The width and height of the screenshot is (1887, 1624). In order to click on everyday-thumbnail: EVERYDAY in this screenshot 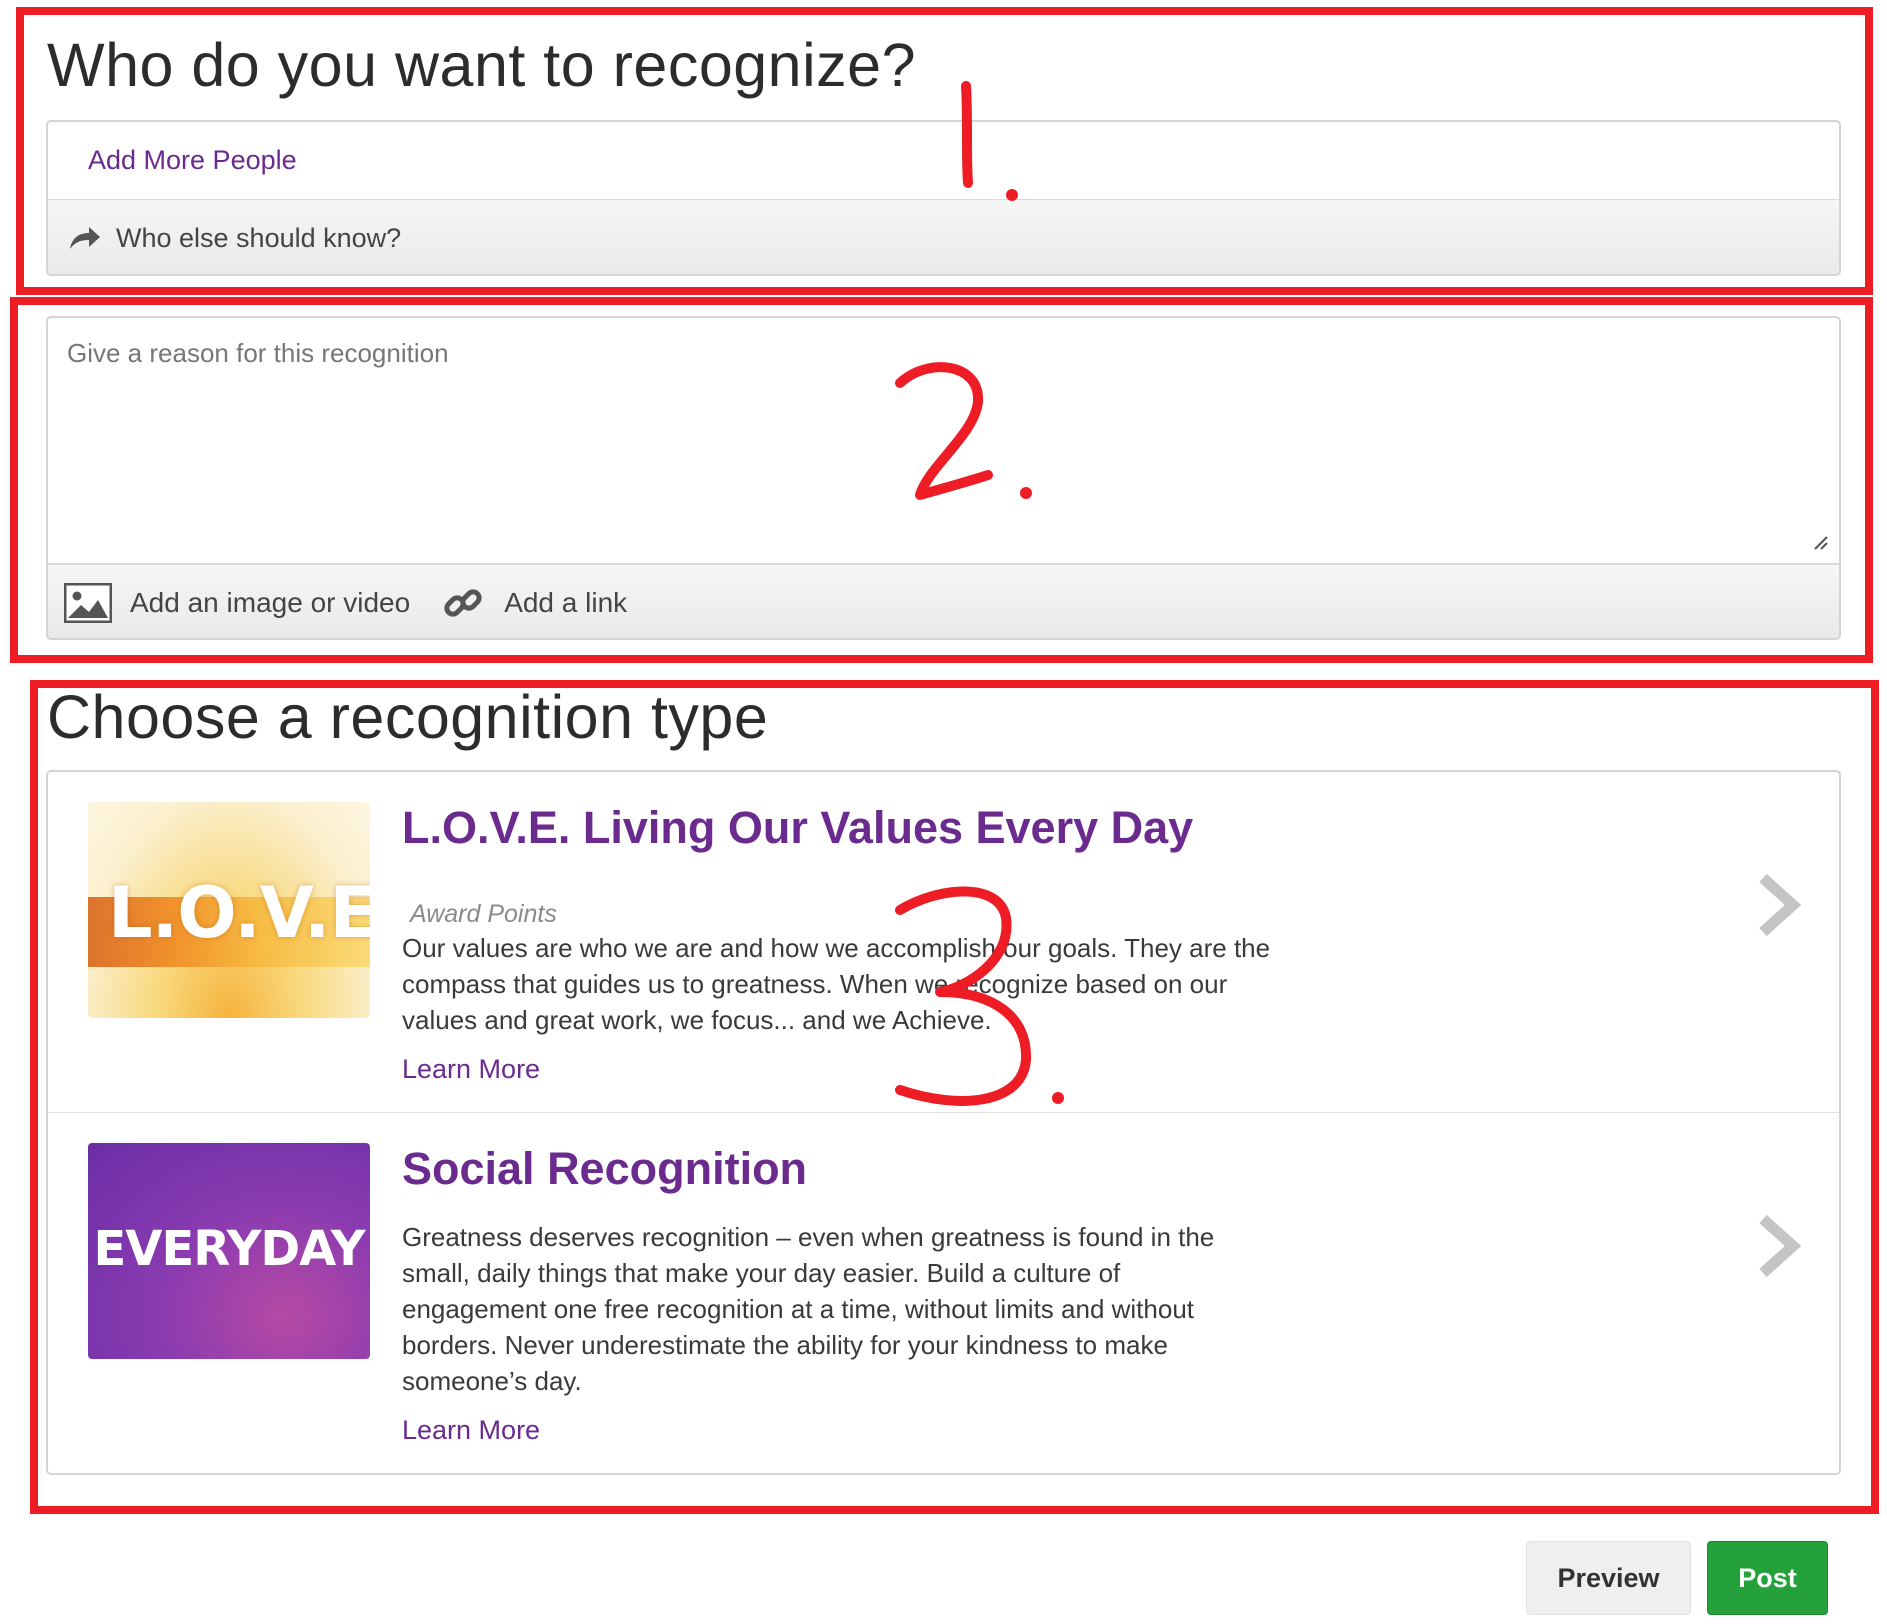, I will do `click(229, 1251)`.